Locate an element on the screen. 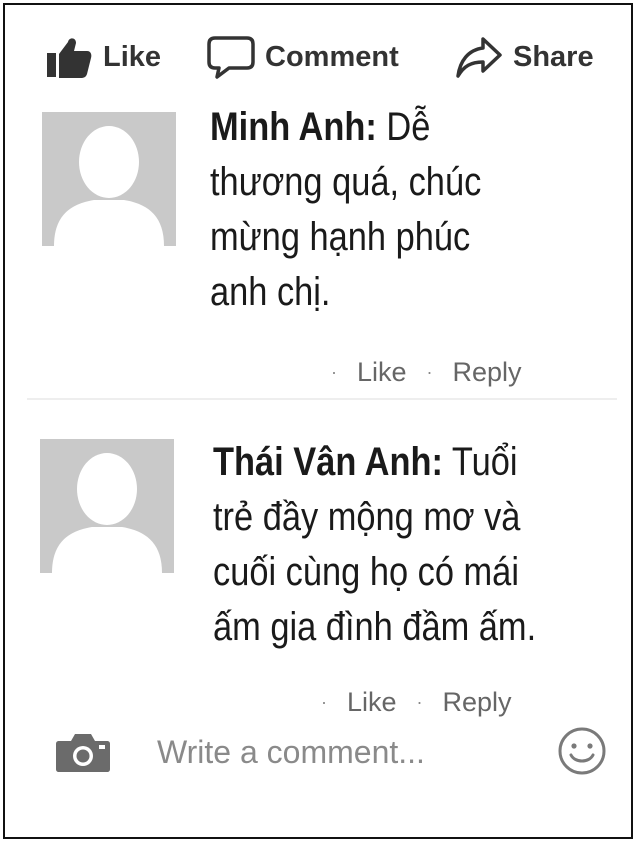 Image resolution: width=640 pixels, height=849 pixels. comment-composer is located at coordinates (318, 752).